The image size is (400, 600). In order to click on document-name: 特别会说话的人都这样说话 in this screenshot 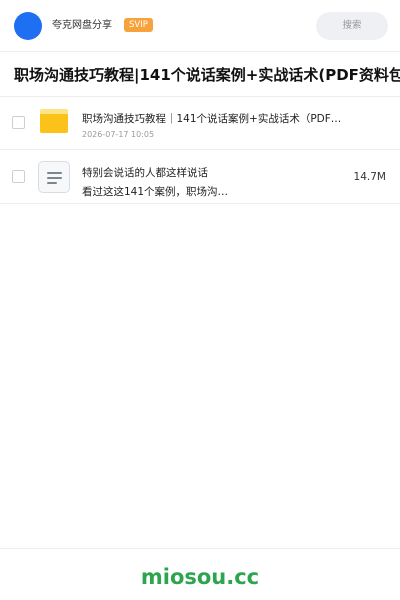, I will do `click(192, 173)`.